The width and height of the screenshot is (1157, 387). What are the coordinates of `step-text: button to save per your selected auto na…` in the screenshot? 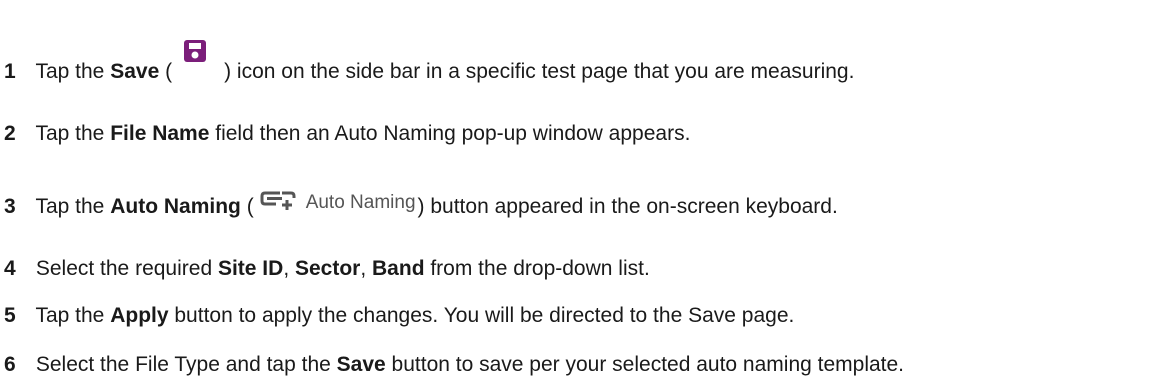 It's located at (645, 364).